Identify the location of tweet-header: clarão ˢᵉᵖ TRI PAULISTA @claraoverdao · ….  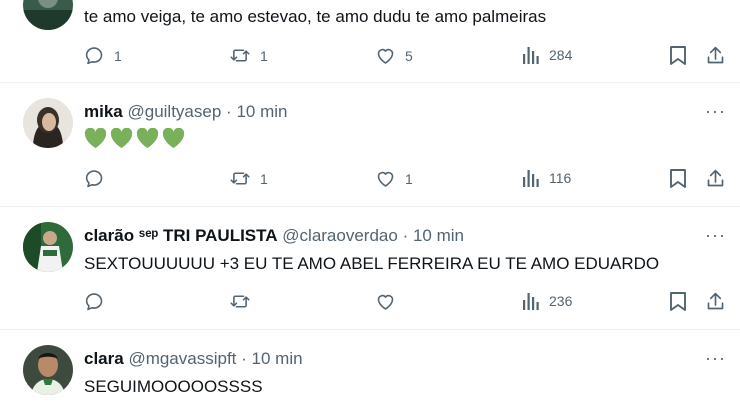
(274, 236).